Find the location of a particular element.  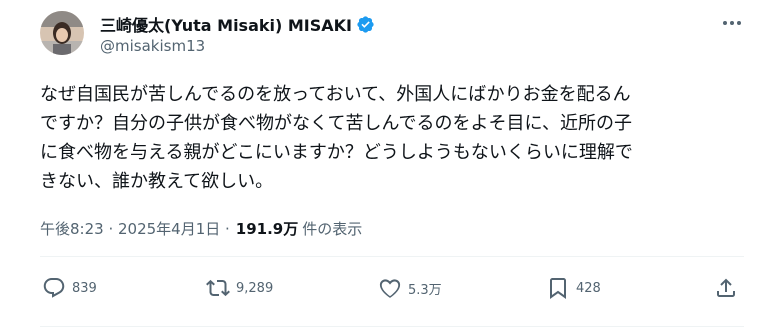

bottom-divider is located at coordinates (392, 326).